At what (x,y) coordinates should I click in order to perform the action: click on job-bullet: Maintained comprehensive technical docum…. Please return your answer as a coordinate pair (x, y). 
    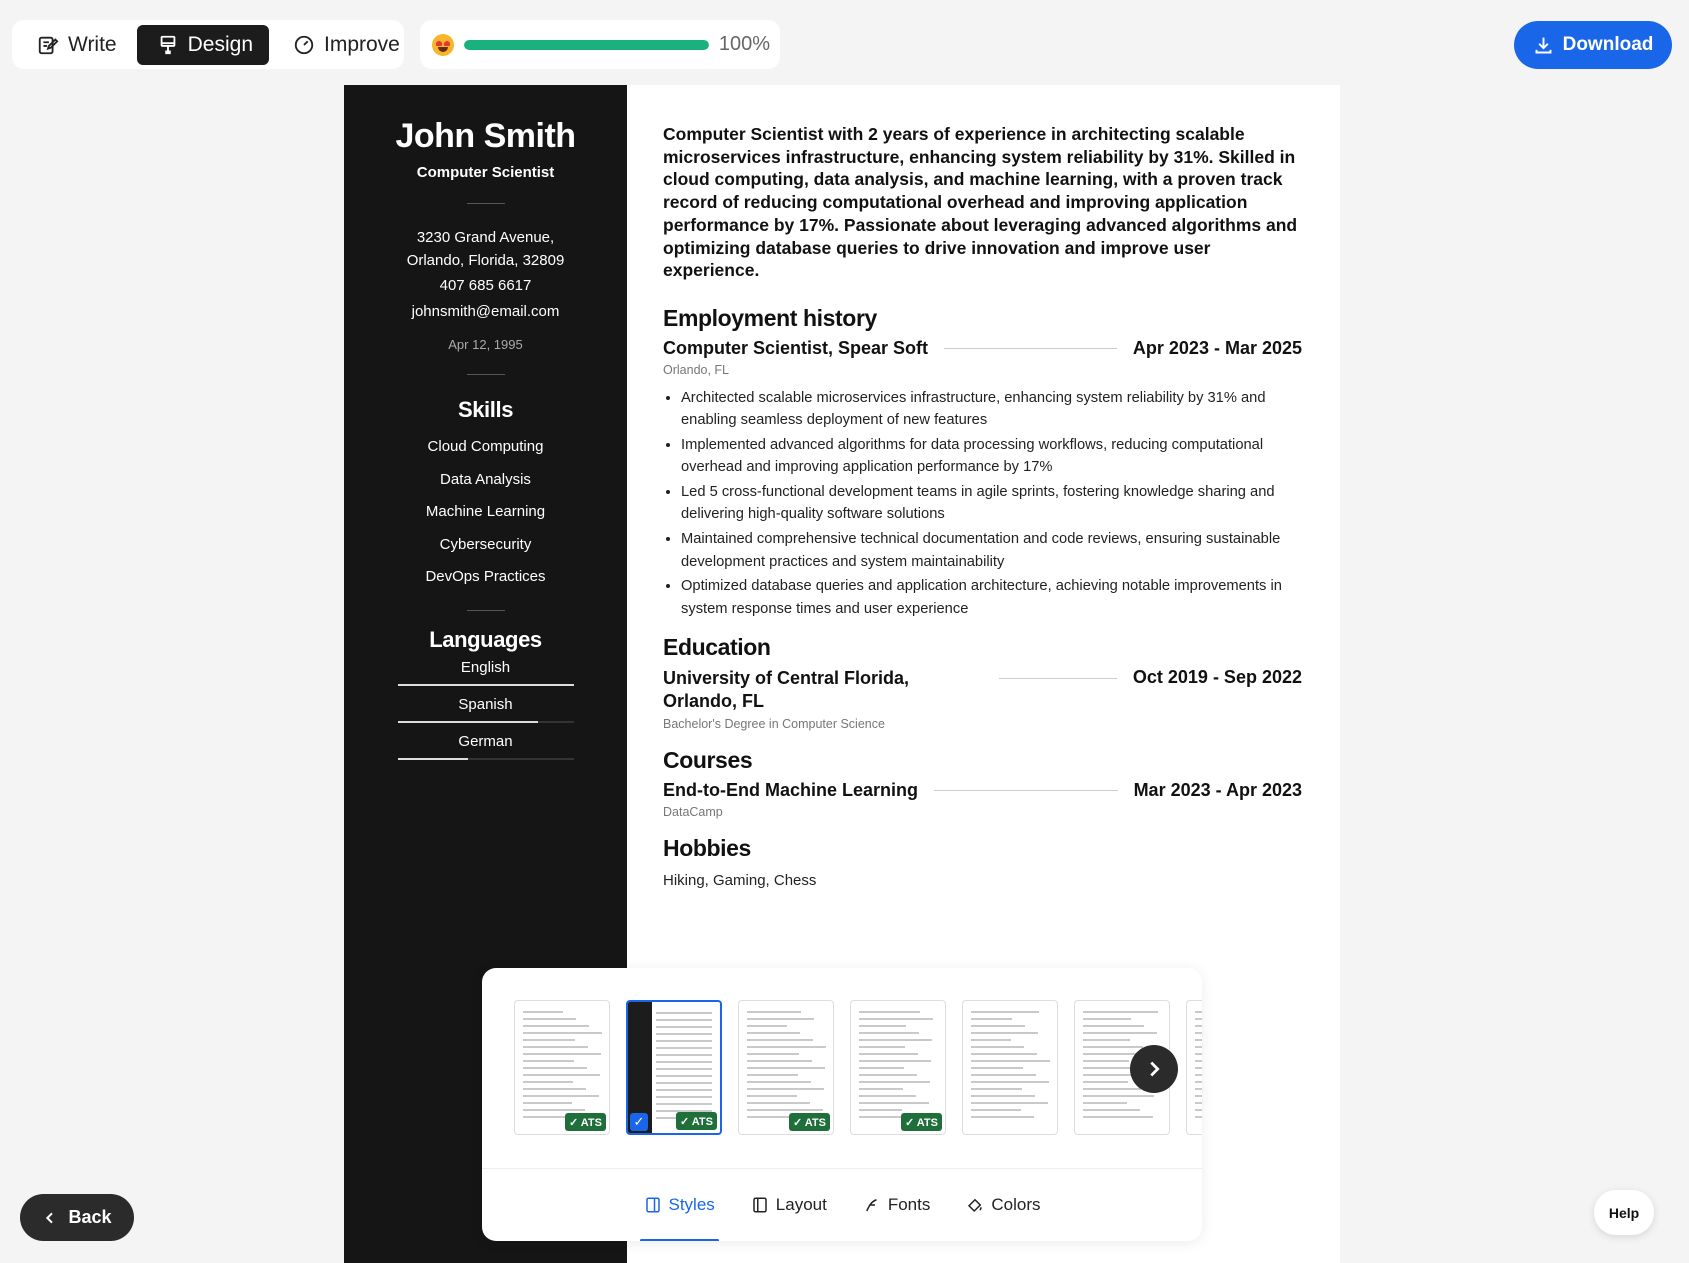
    Looking at the image, I should click on (991, 550).